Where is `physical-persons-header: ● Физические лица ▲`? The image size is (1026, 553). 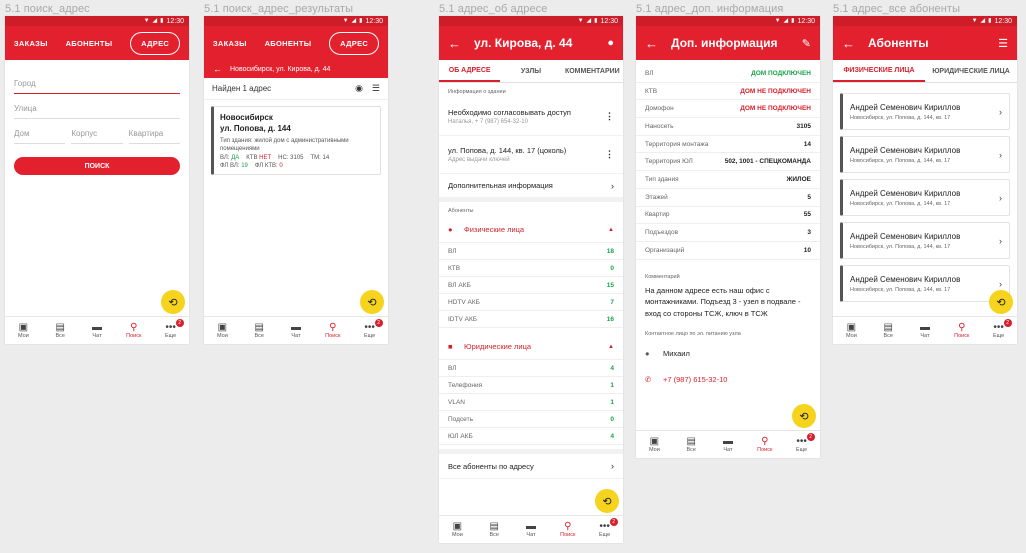 physical-persons-header: ● Физические лица ▲ is located at coordinates (531, 230).